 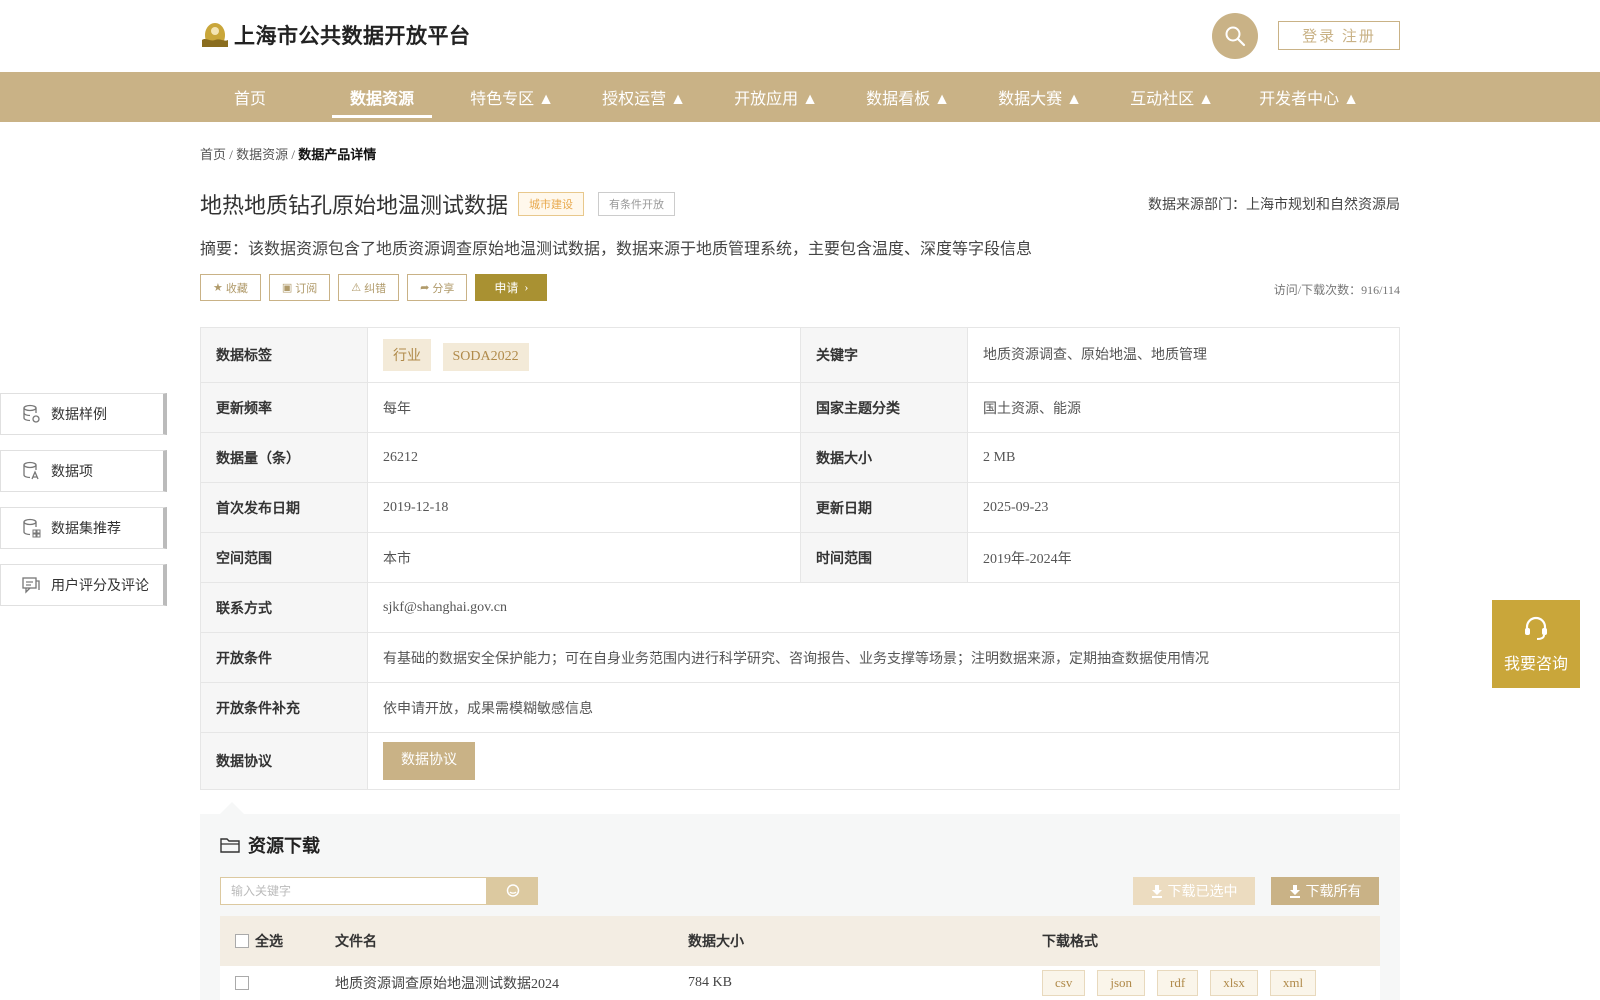 What do you see at coordinates (407, 355) in the screenshot?
I see `data-tag: 行业` at bounding box center [407, 355].